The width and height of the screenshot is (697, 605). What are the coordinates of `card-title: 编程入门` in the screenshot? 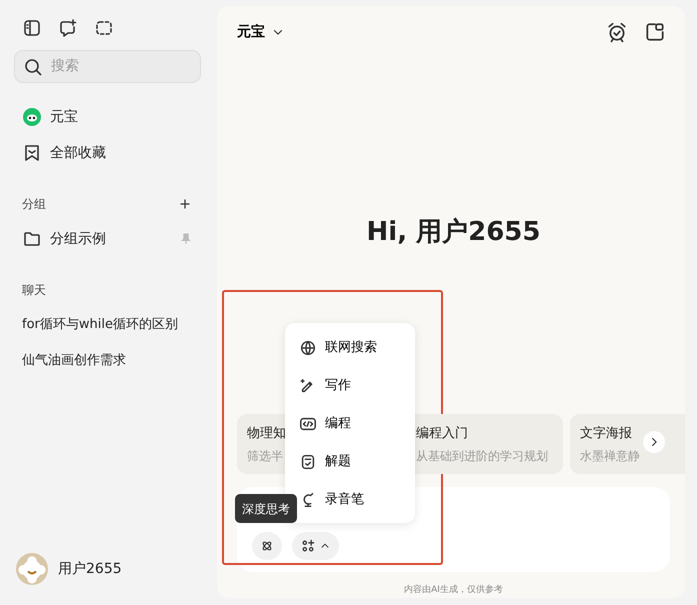 It's located at (442, 434).